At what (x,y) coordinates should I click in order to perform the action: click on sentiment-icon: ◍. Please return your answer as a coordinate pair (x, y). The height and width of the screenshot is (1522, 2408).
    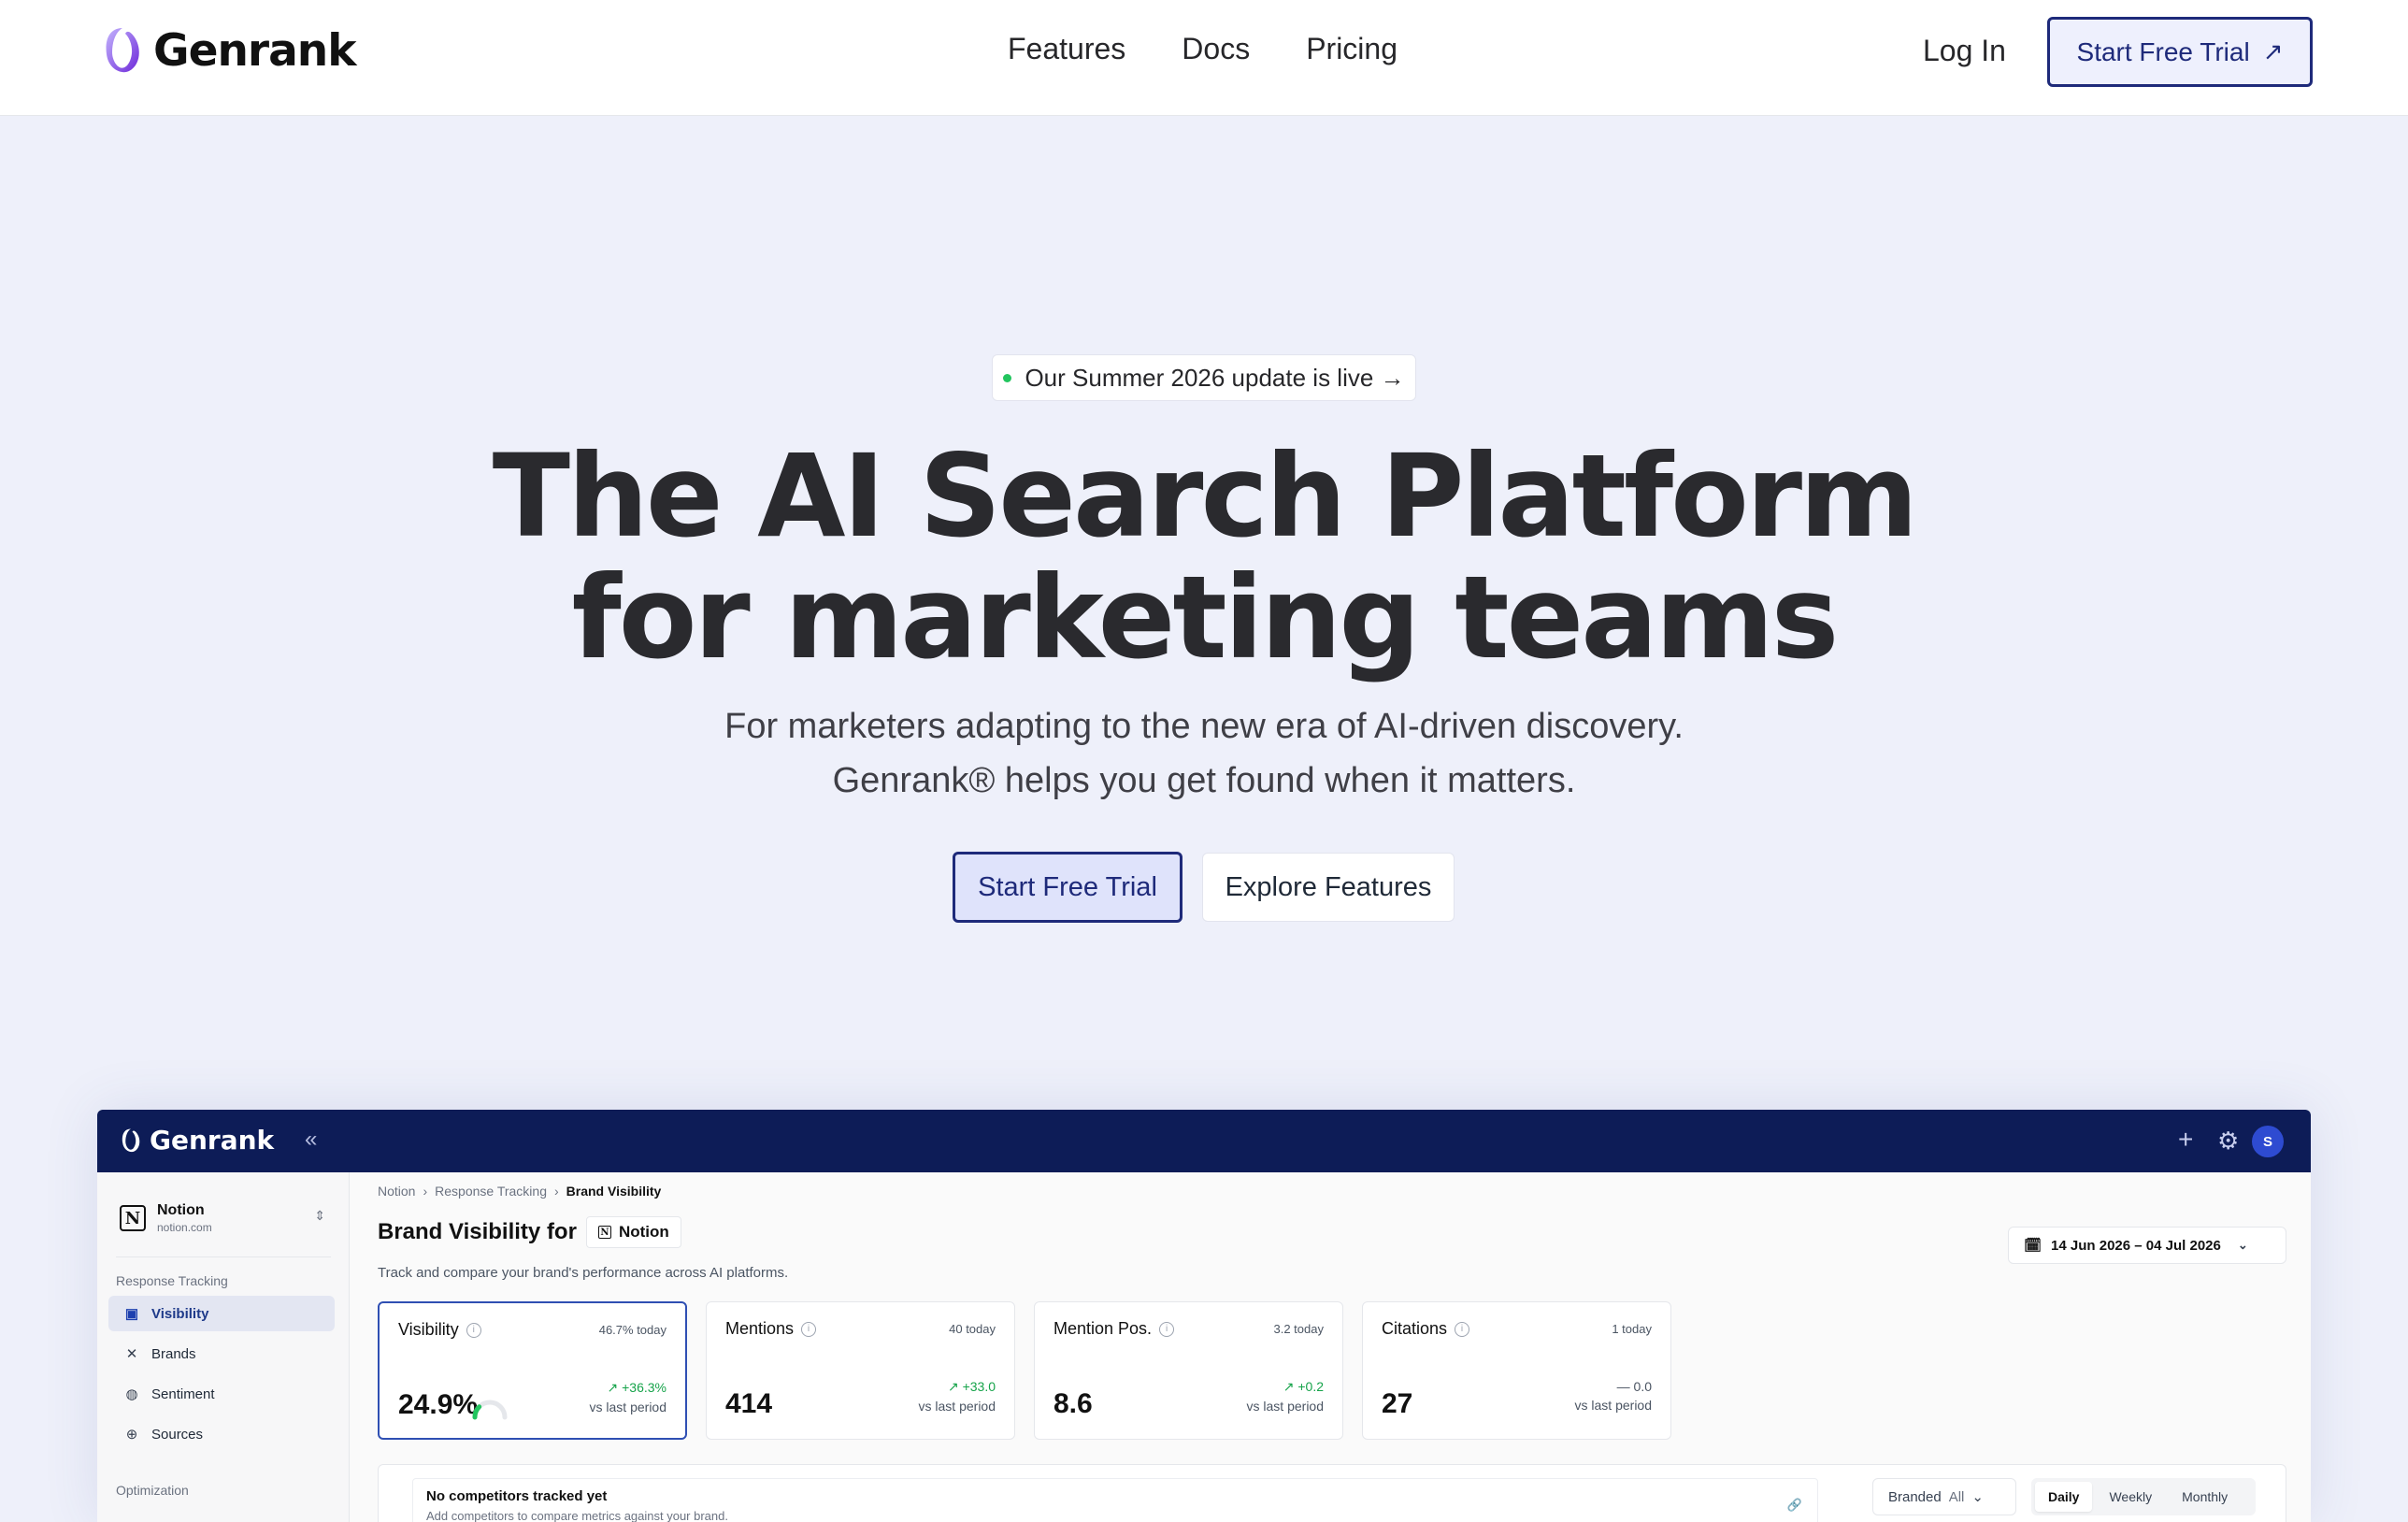
    Looking at the image, I should click on (131, 1394).